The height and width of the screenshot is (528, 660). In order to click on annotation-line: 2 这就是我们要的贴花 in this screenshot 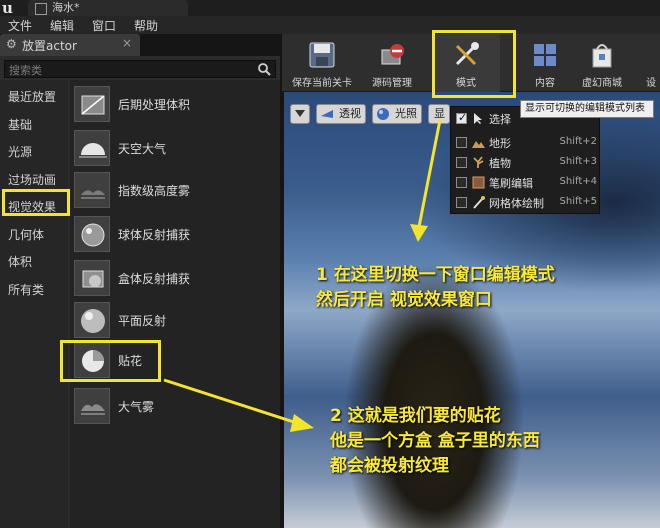, I will do `click(415, 416)`.